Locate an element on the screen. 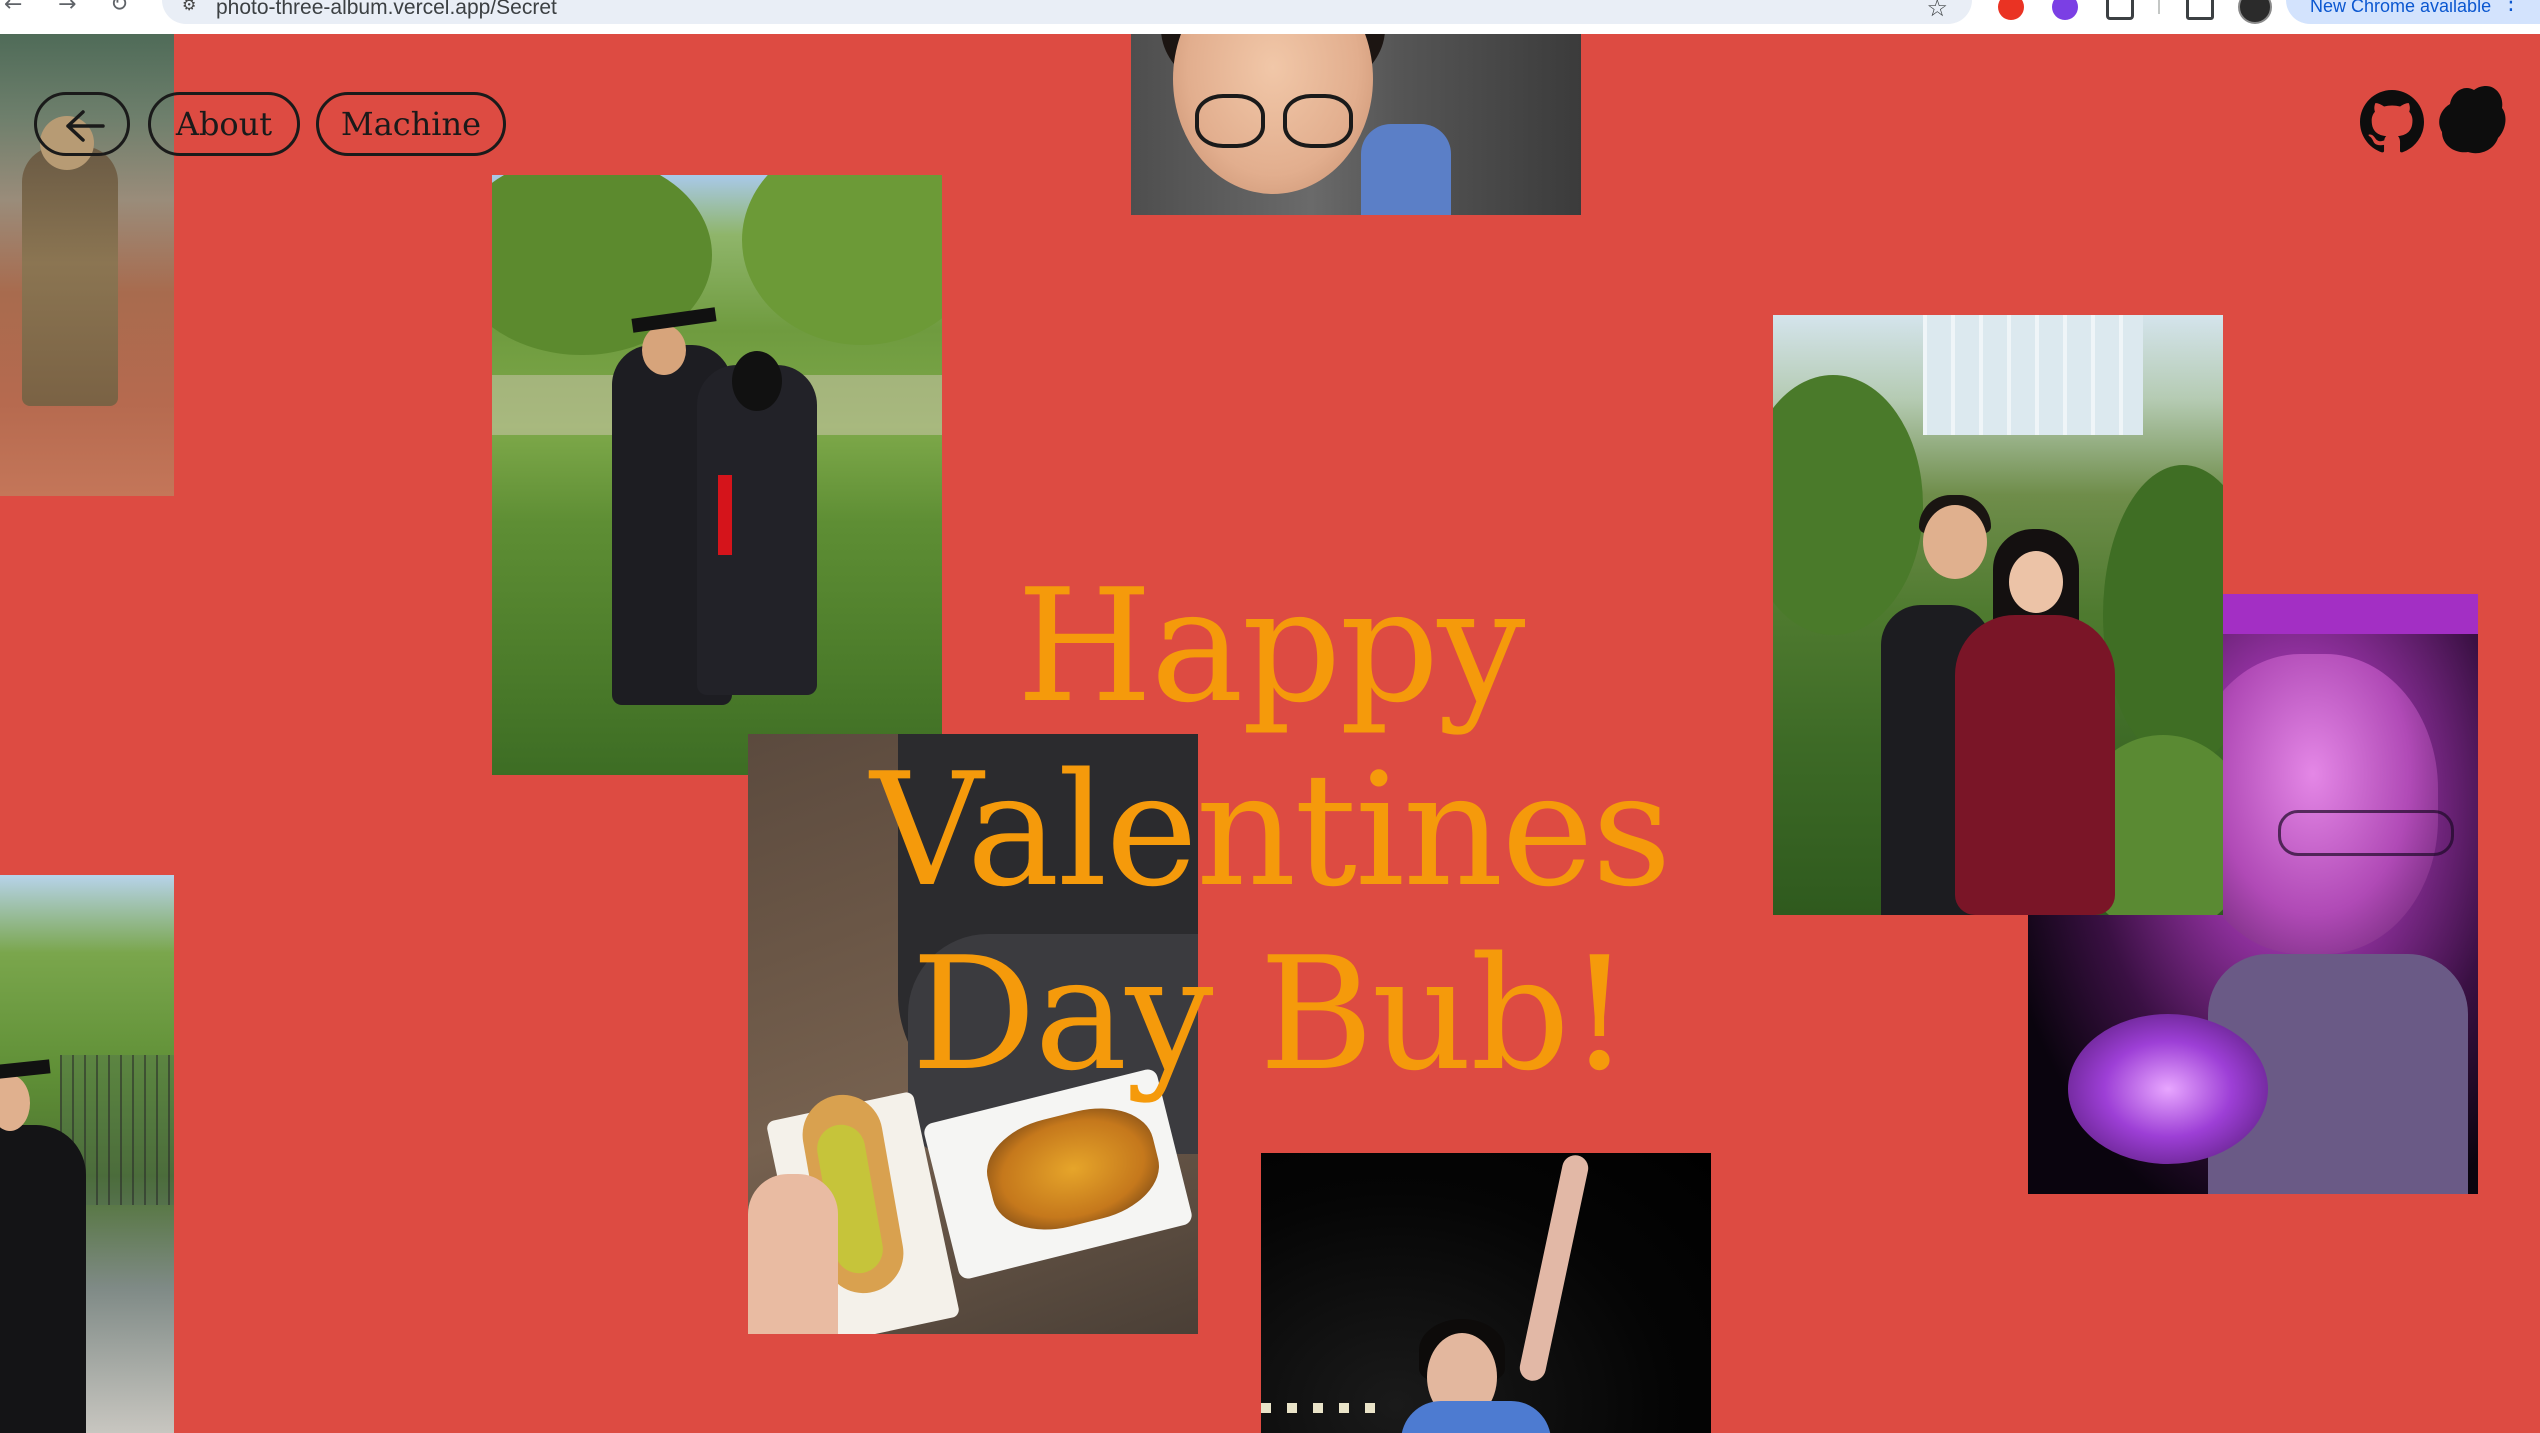 Image resolution: width=2540 pixels, height=1433 pixels. photo-night-selfie is located at coordinates (1486, 1293).